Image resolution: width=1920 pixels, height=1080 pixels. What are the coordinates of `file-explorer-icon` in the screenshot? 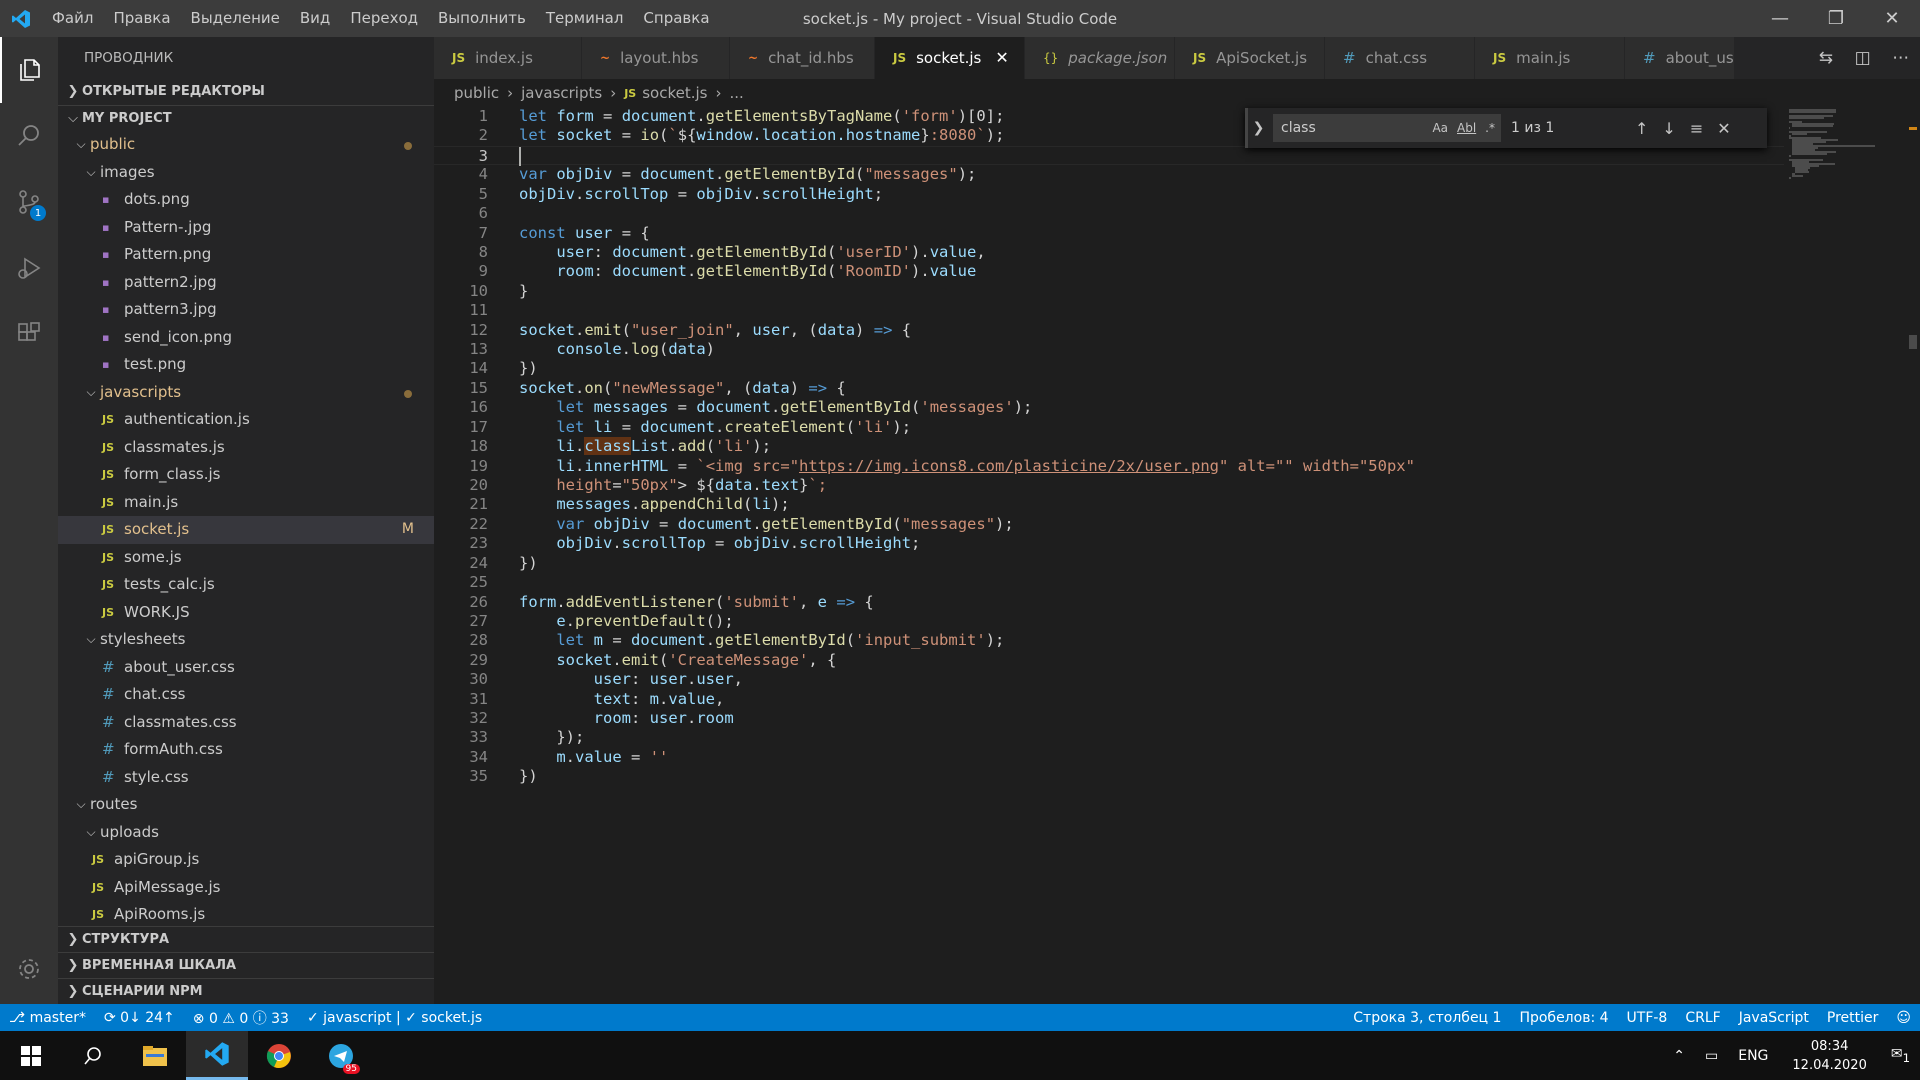 It's located at (155, 1055).